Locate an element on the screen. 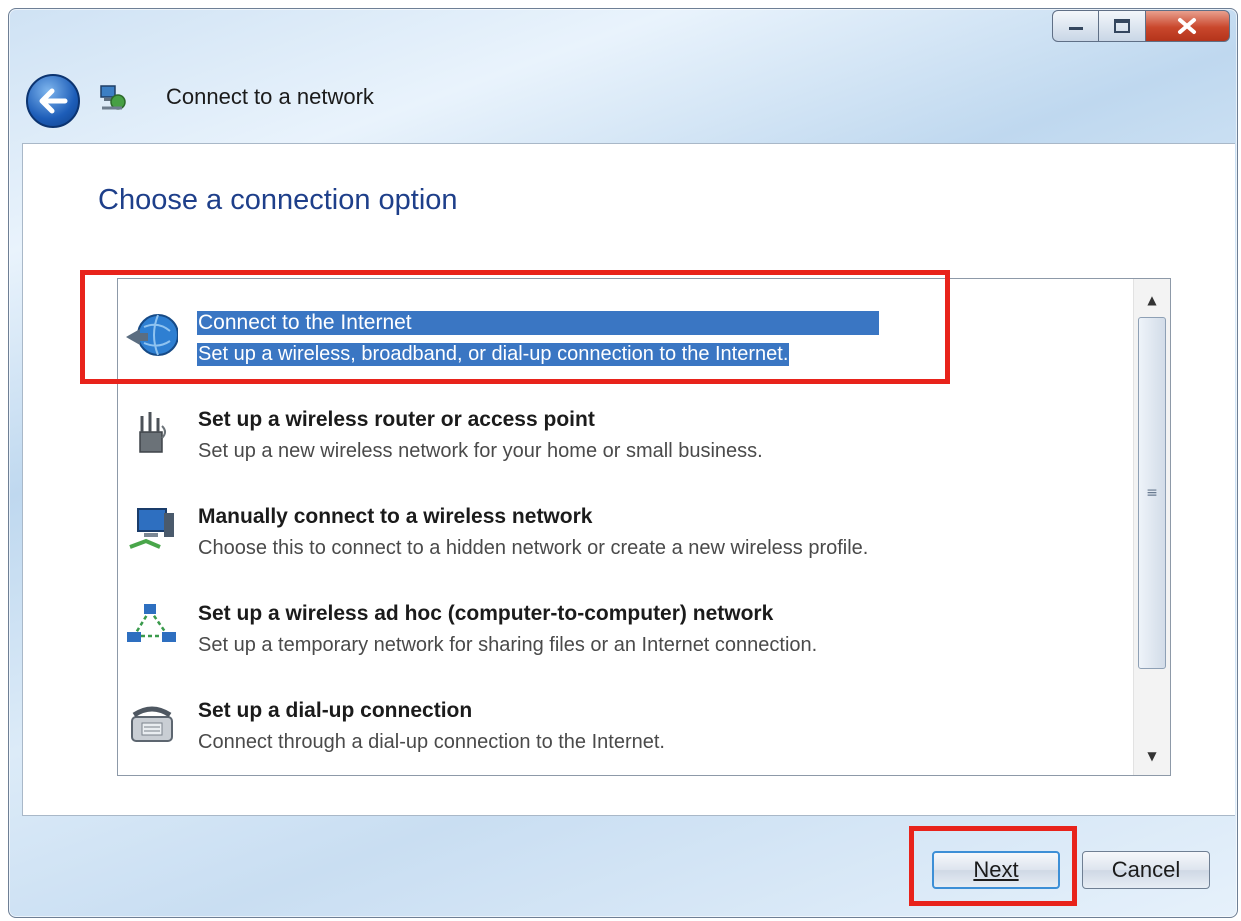  caption-buttons is located at coordinates (1141, 26).